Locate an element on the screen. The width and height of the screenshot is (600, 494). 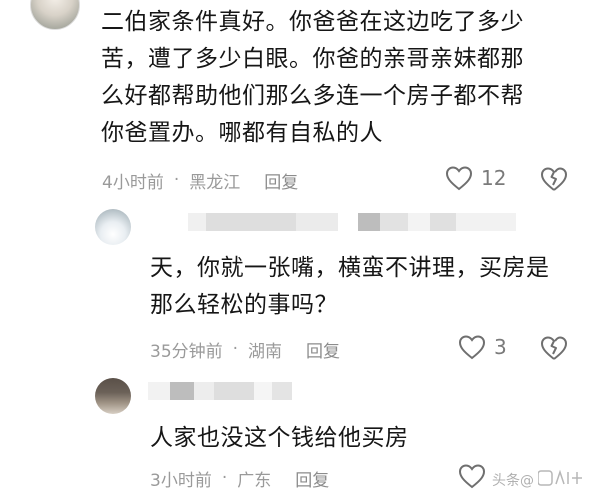
watermark-text: 头条@ is located at coordinates (513, 481).